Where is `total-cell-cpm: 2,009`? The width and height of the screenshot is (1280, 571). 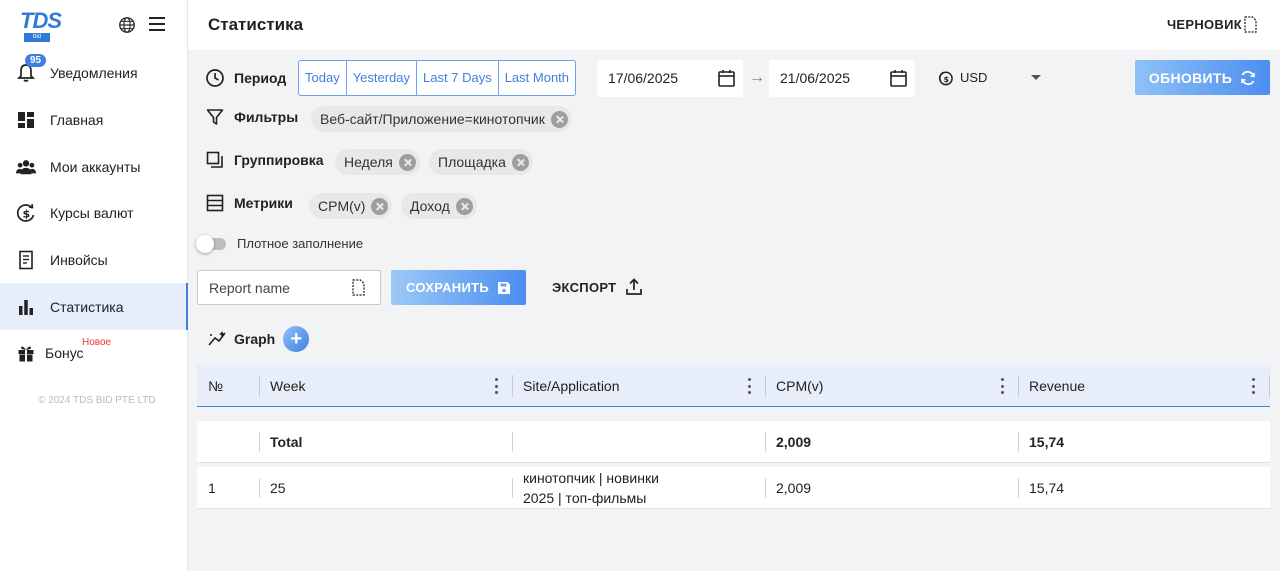
total-cell-cpm: 2,009 is located at coordinates (892, 441).